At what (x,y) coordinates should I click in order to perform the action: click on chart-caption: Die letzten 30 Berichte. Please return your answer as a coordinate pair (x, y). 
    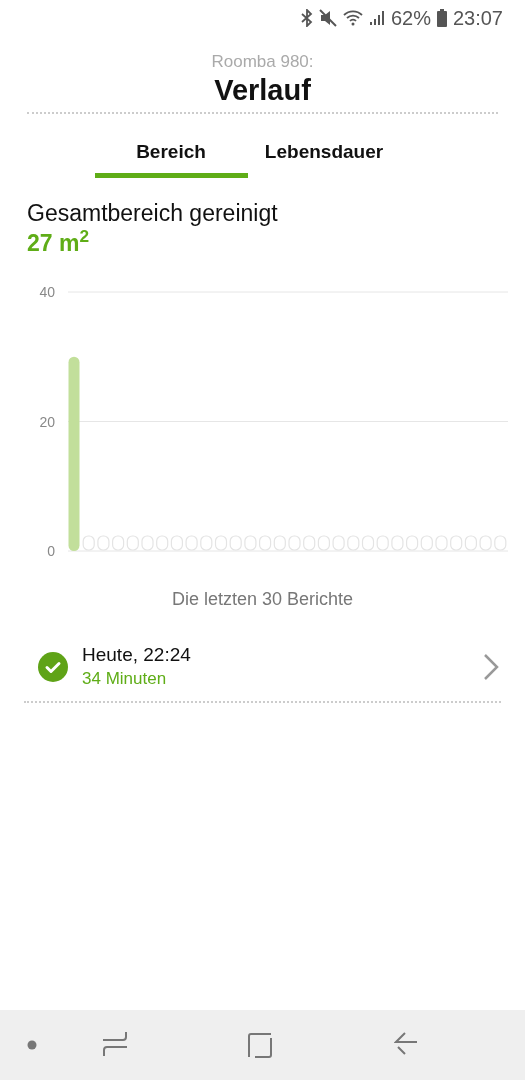
    Looking at the image, I should click on (262, 599).